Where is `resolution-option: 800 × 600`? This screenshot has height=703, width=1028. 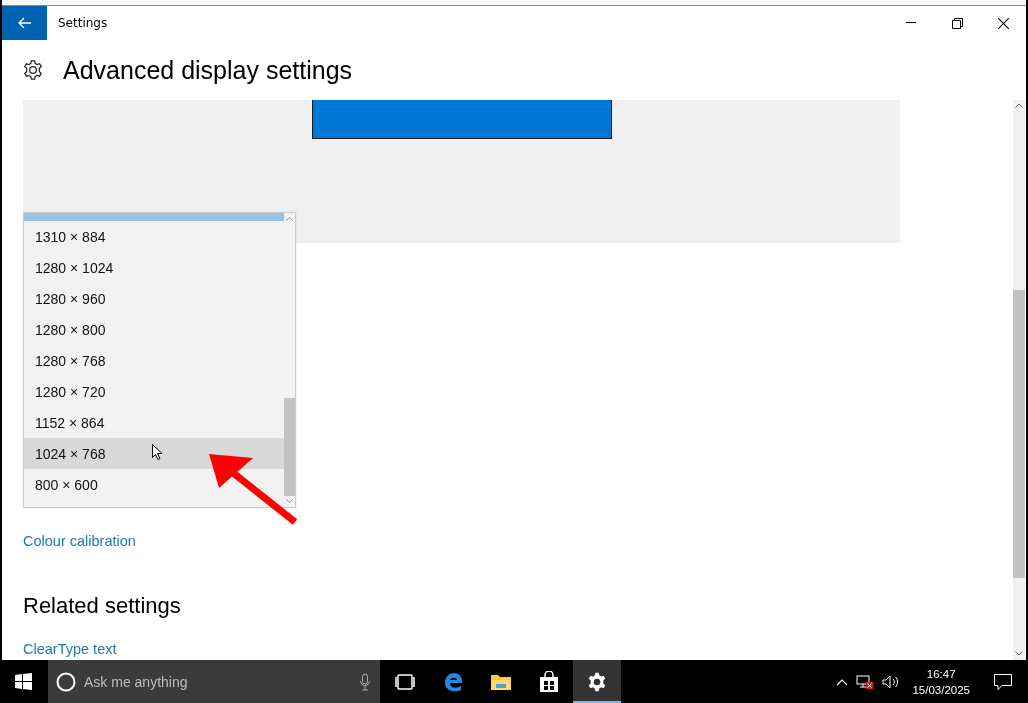
resolution-option: 800 × 600 is located at coordinates (154, 484).